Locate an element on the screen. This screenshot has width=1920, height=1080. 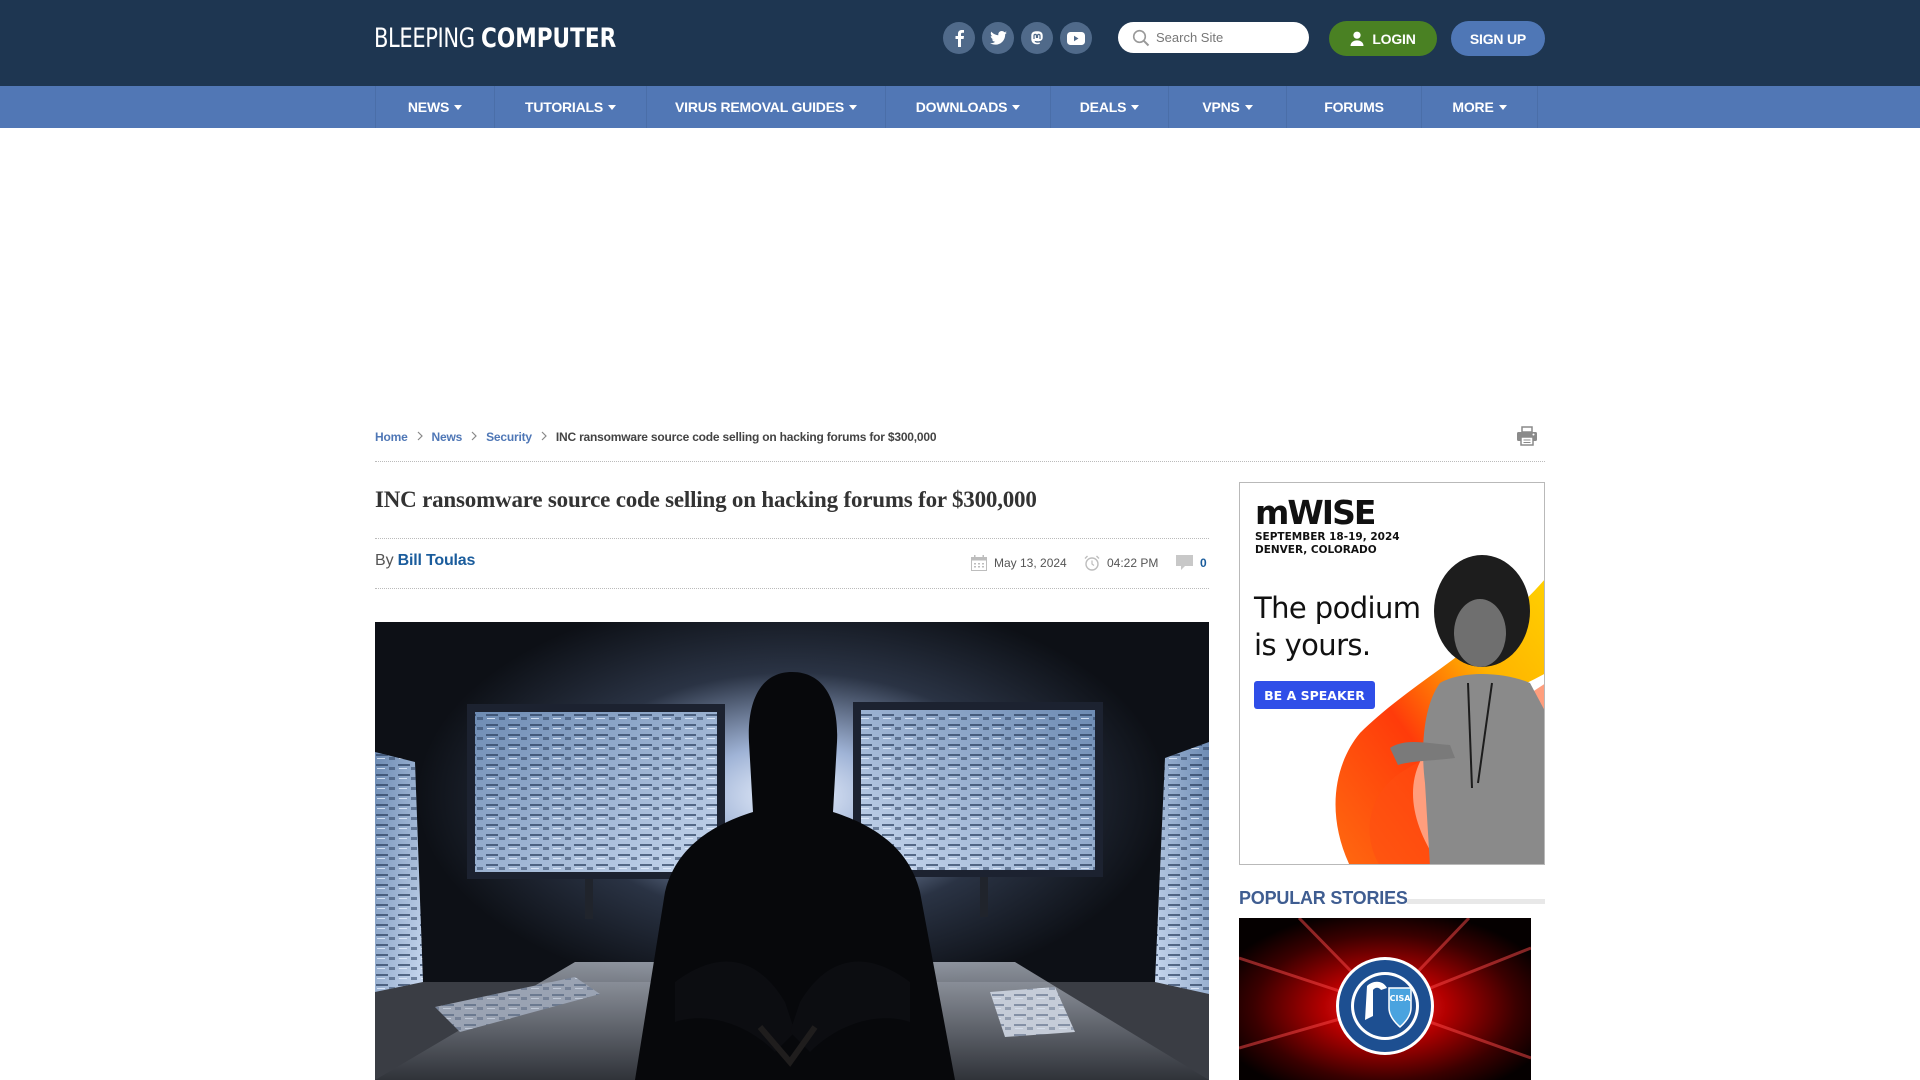
nav-item-more: MORE is located at coordinates (1480, 107).